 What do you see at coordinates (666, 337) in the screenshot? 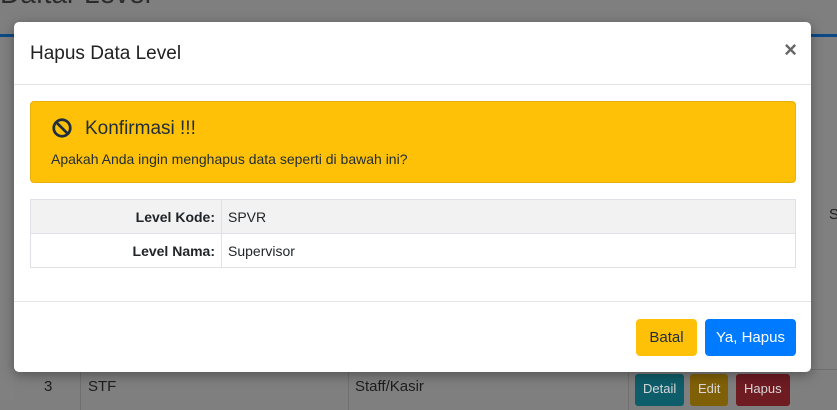
I see `cancel-button: Batal` at bounding box center [666, 337].